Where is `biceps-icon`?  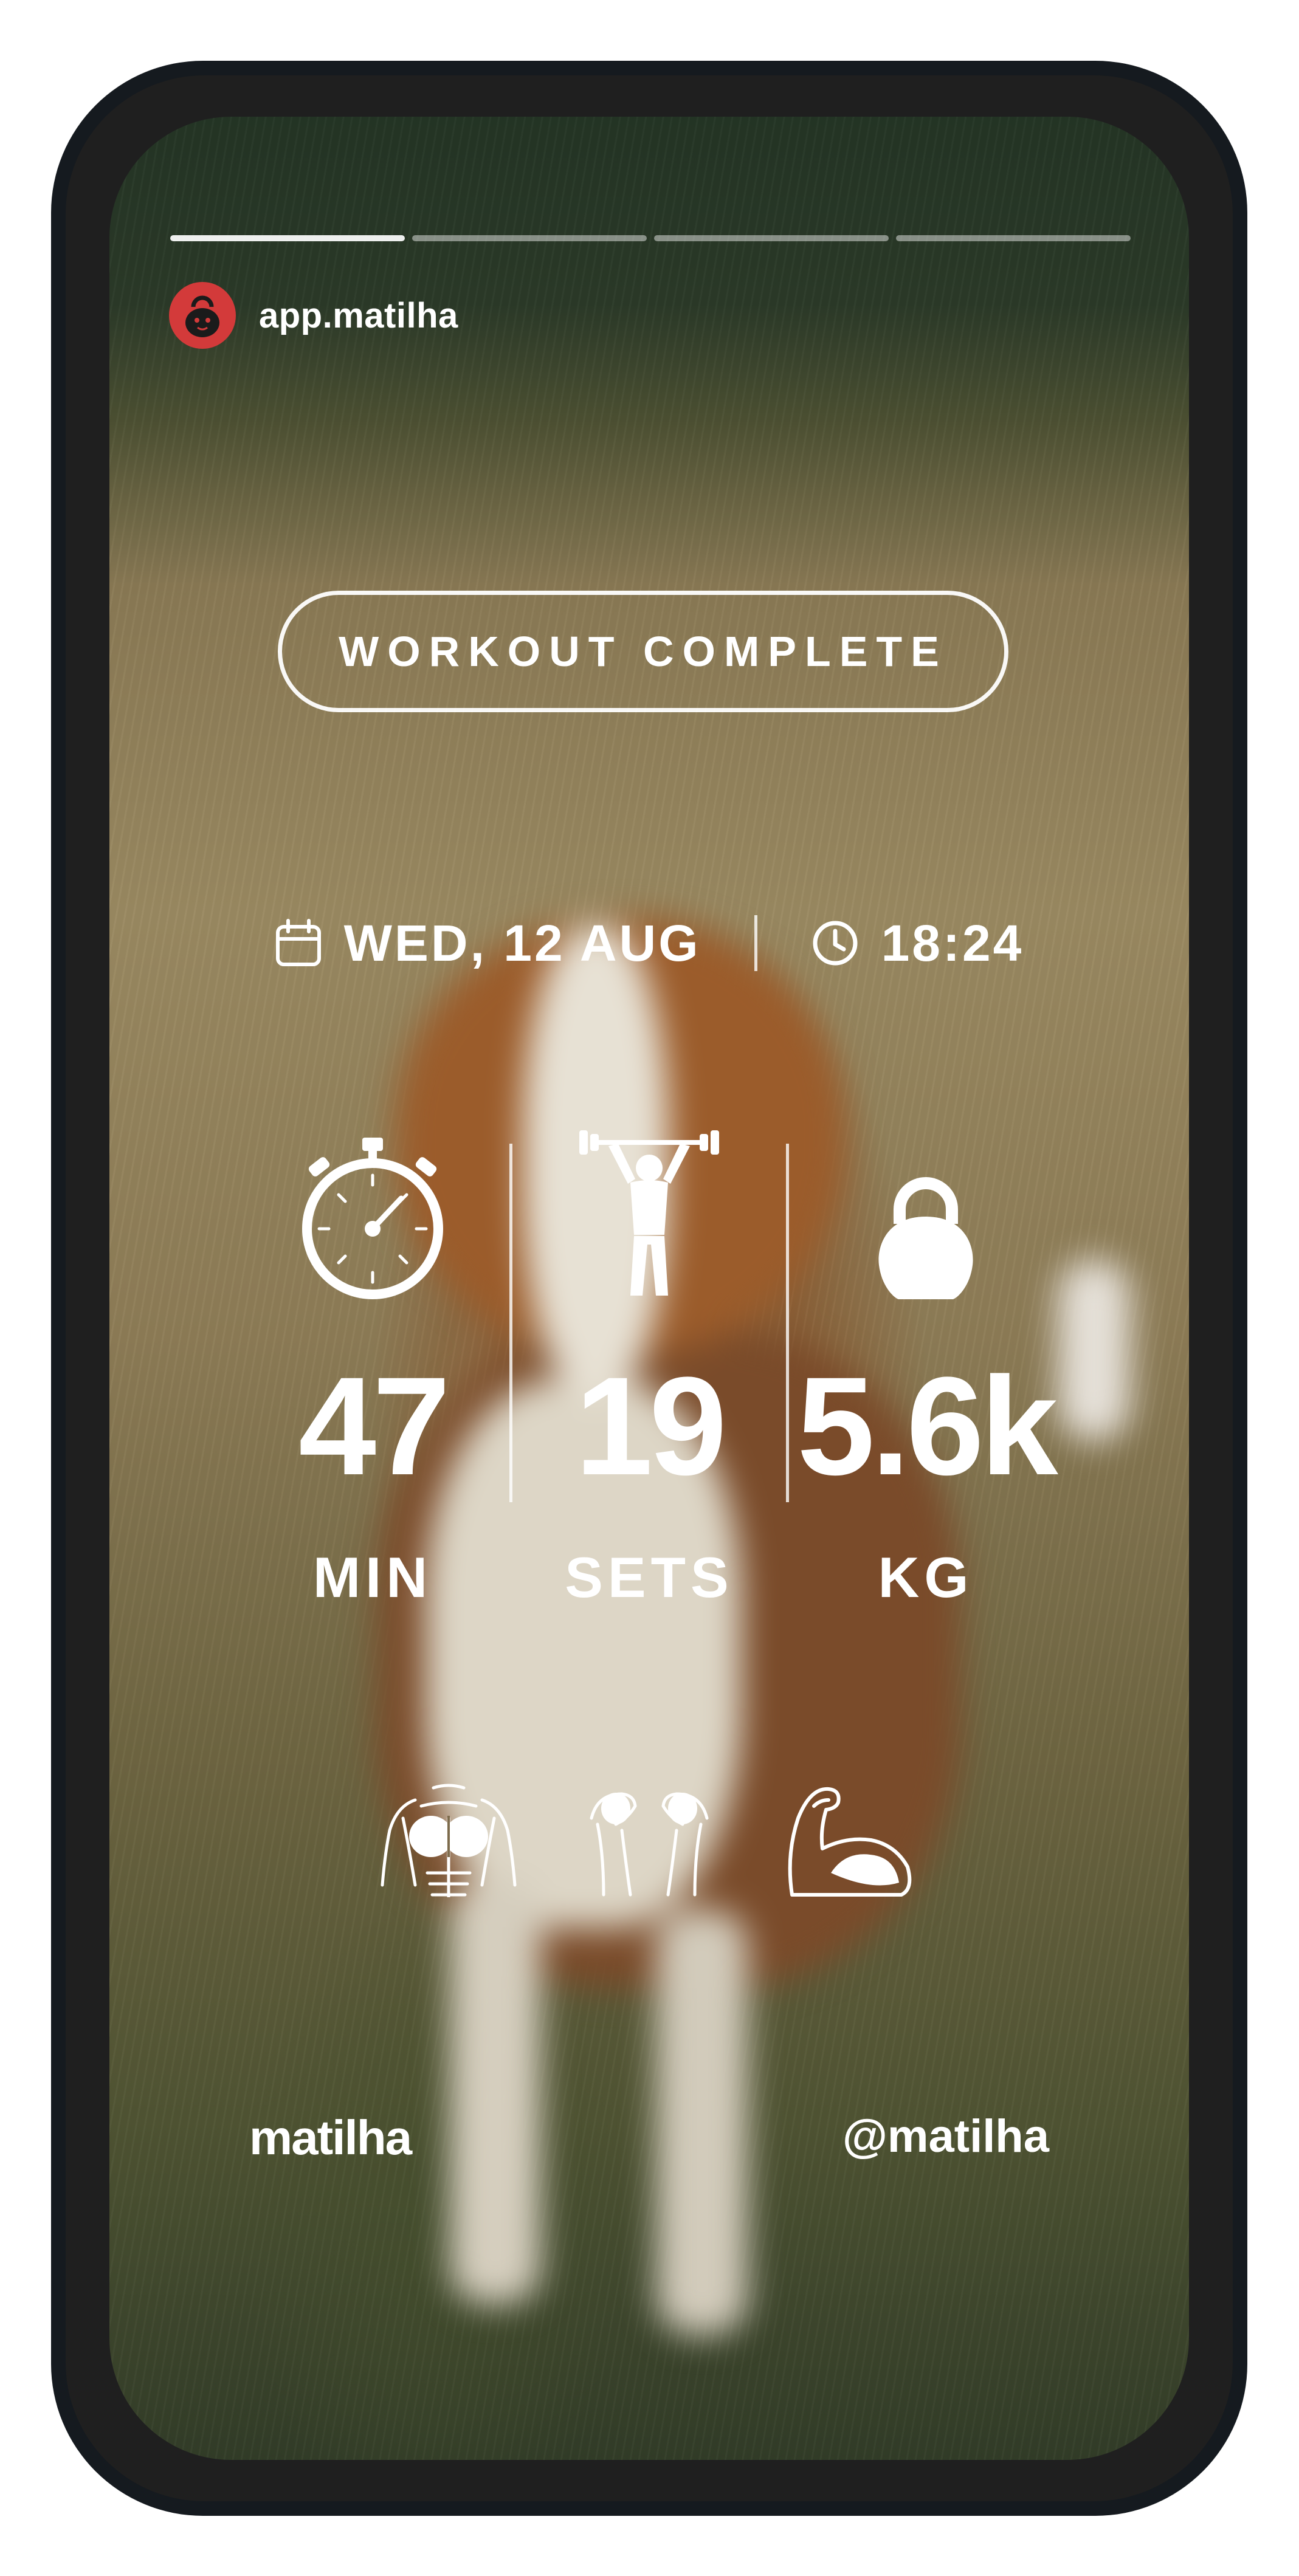 biceps-icon is located at coordinates (850, 1842).